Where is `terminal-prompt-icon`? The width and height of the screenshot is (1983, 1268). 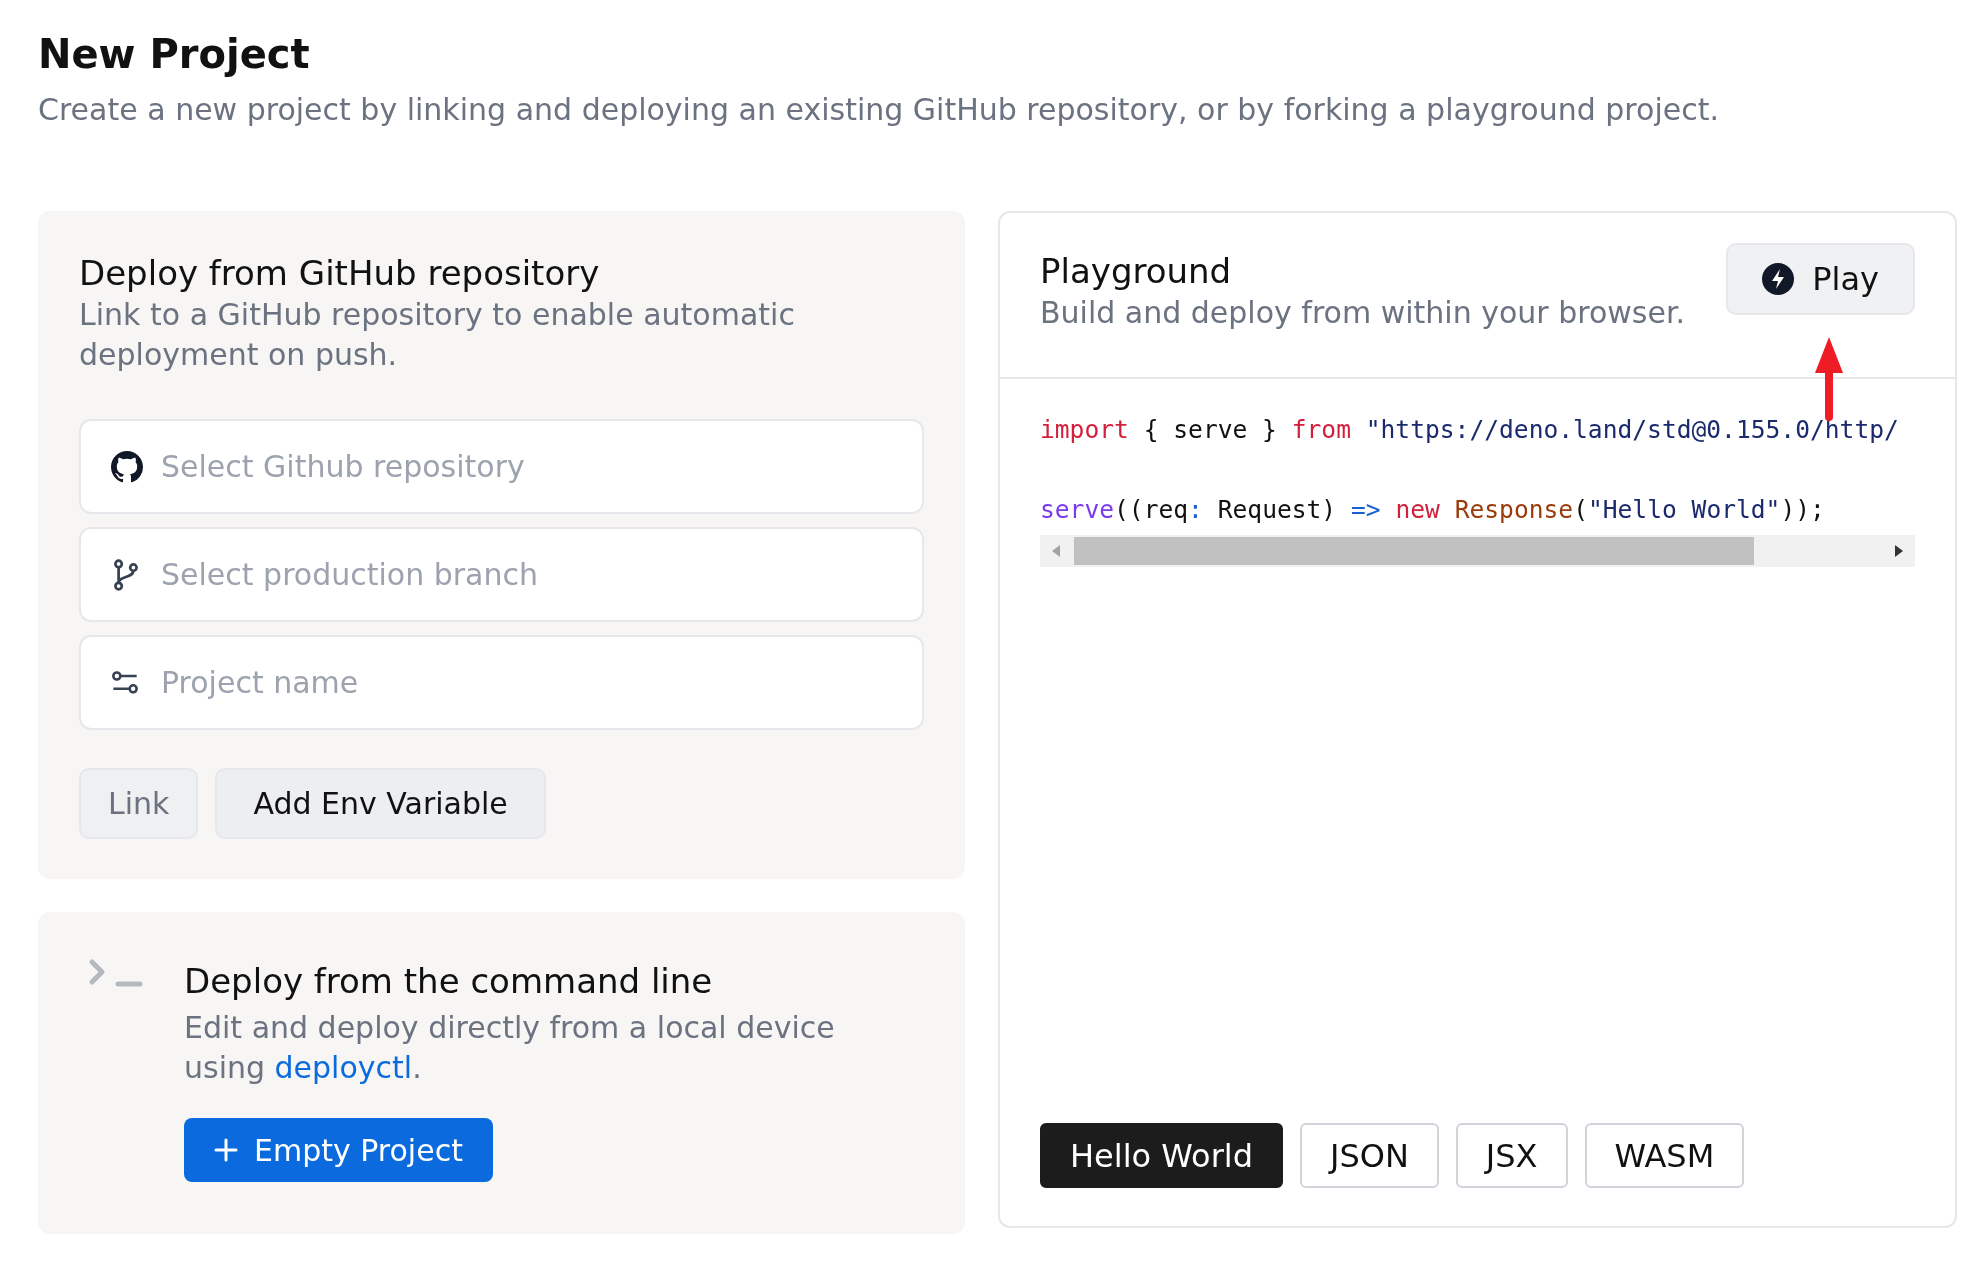
terminal-prompt-icon is located at coordinates (116, 974).